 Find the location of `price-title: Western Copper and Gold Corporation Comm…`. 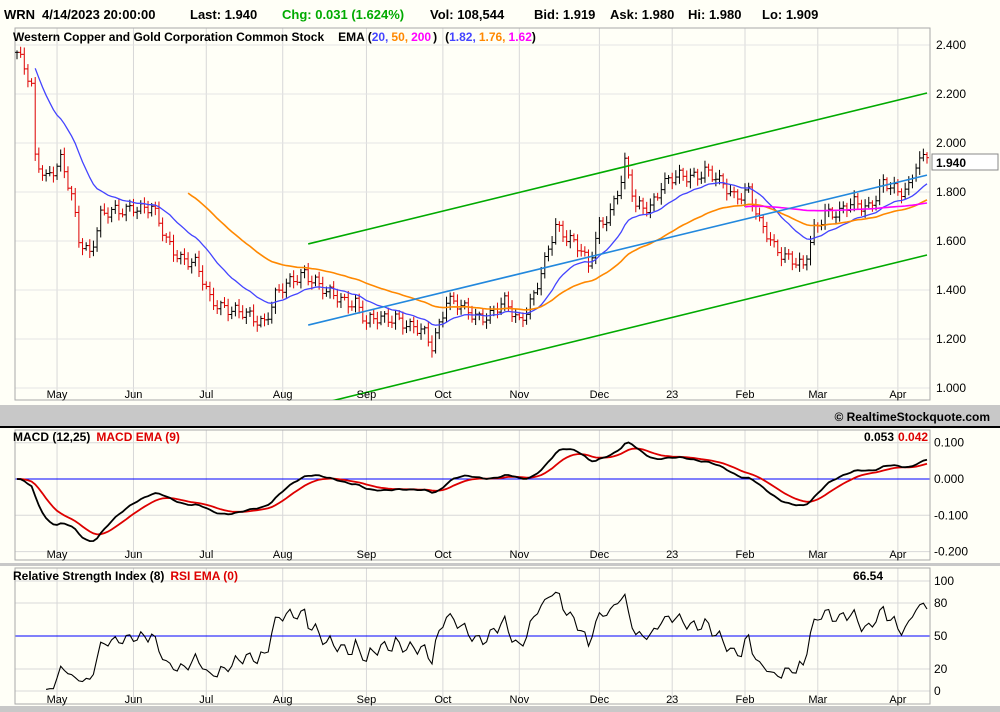

price-title: Western Copper and Gold Corporation Comm… is located at coordinates (274, 37).